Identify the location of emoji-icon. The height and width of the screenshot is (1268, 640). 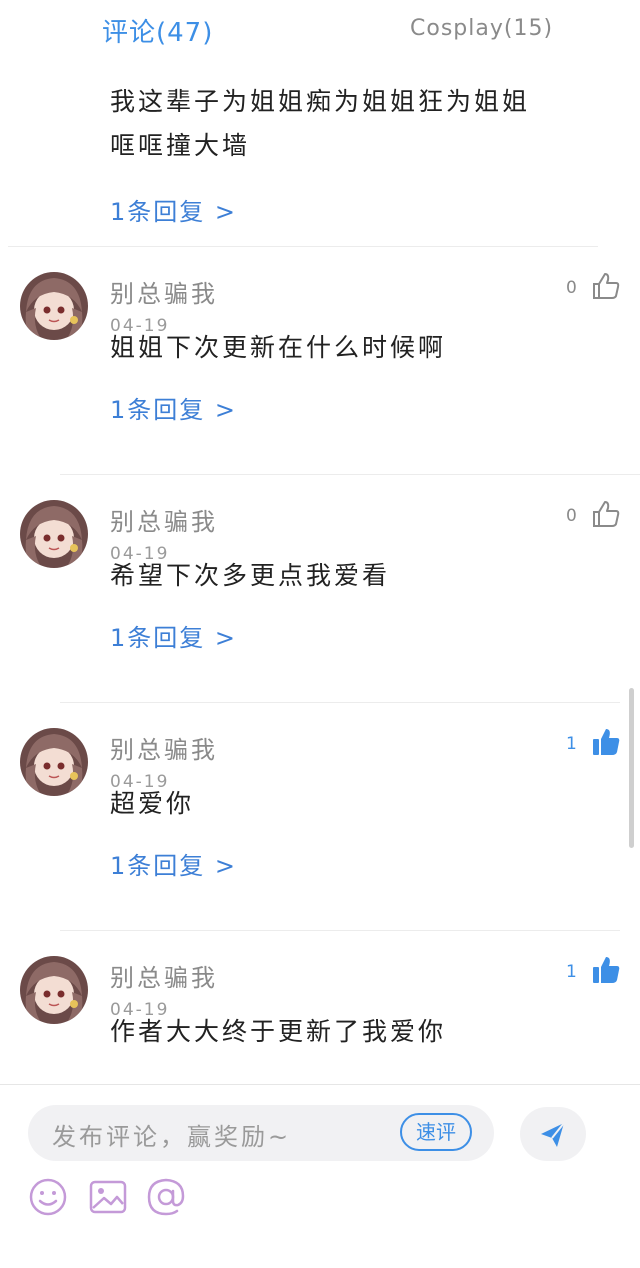
(48, 1197).